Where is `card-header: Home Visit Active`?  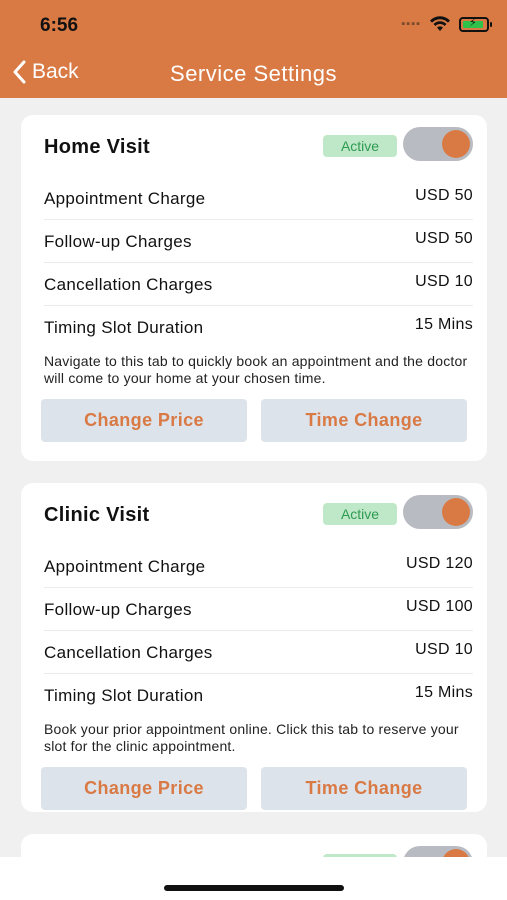
card-header: Home Visit Active is located at coordinates (254, 146).